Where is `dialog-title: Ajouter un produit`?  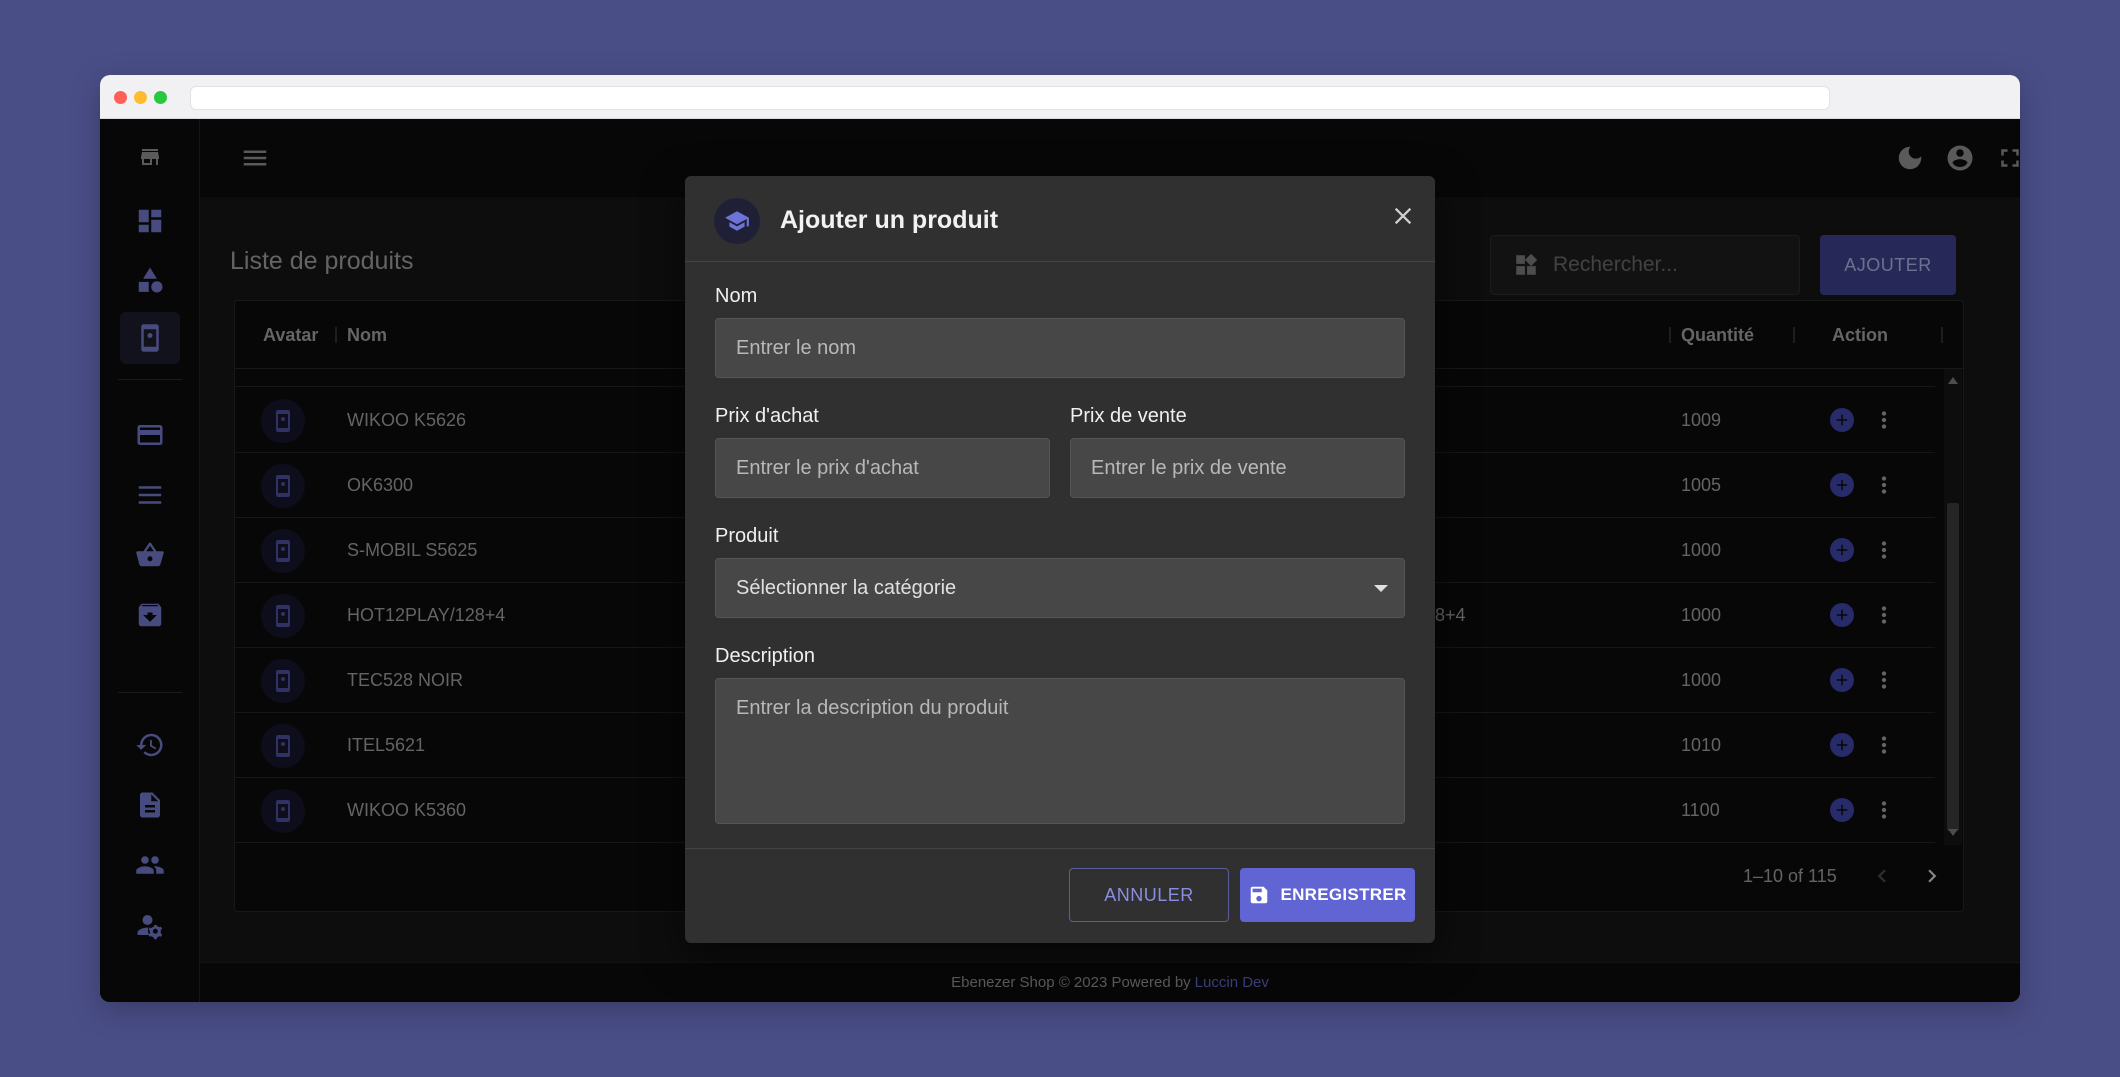 dialog-title: Ajouter un produit is located at coordinates (889, 220).